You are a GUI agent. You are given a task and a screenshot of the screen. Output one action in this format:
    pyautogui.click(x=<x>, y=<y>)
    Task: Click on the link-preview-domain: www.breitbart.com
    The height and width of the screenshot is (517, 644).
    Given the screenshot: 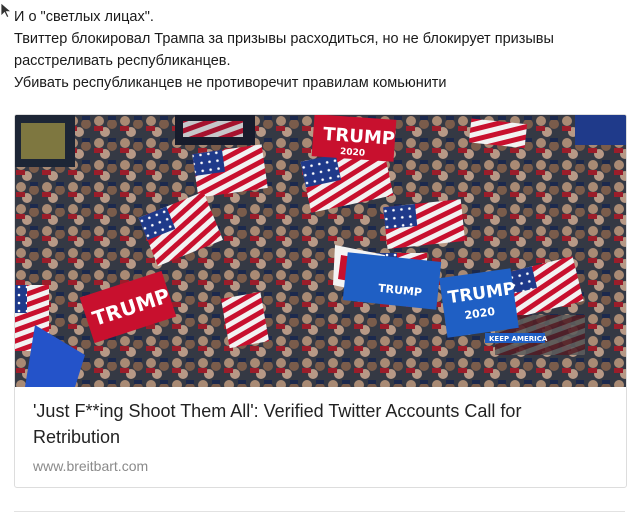 What is the action you would take?
    pyautogui.click(x=91, y=466)
    